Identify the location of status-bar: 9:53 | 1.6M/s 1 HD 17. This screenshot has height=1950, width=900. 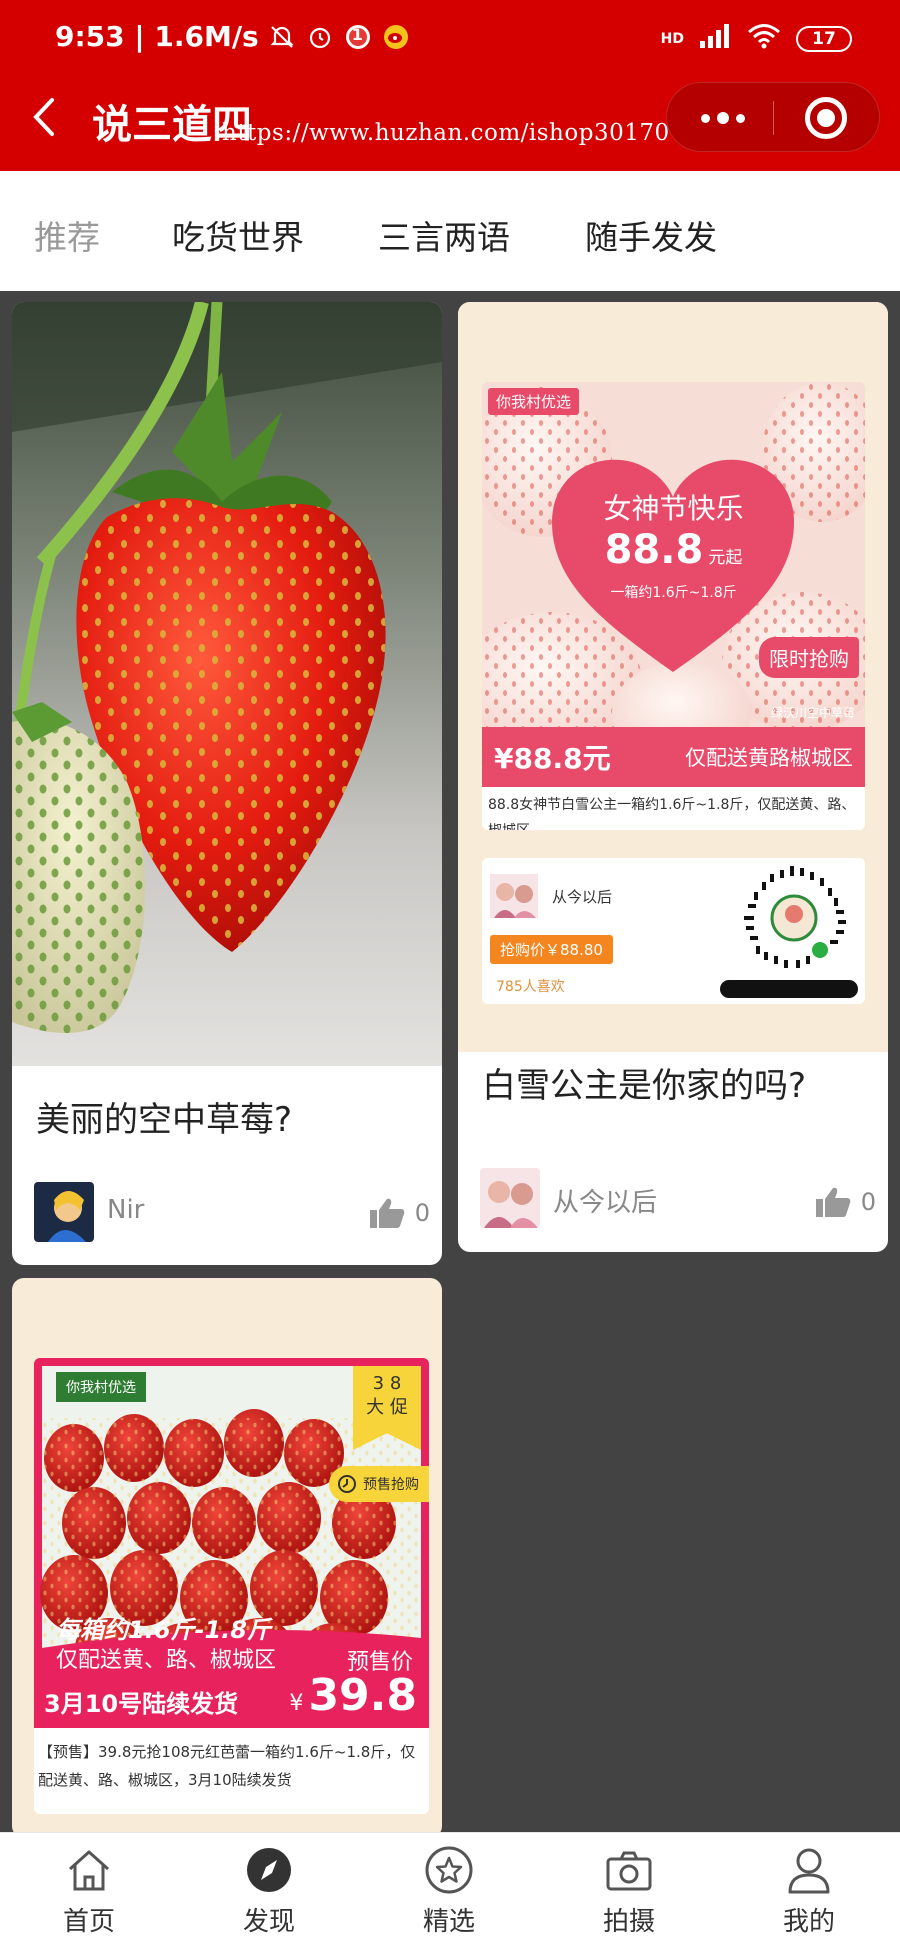
(450, 39).